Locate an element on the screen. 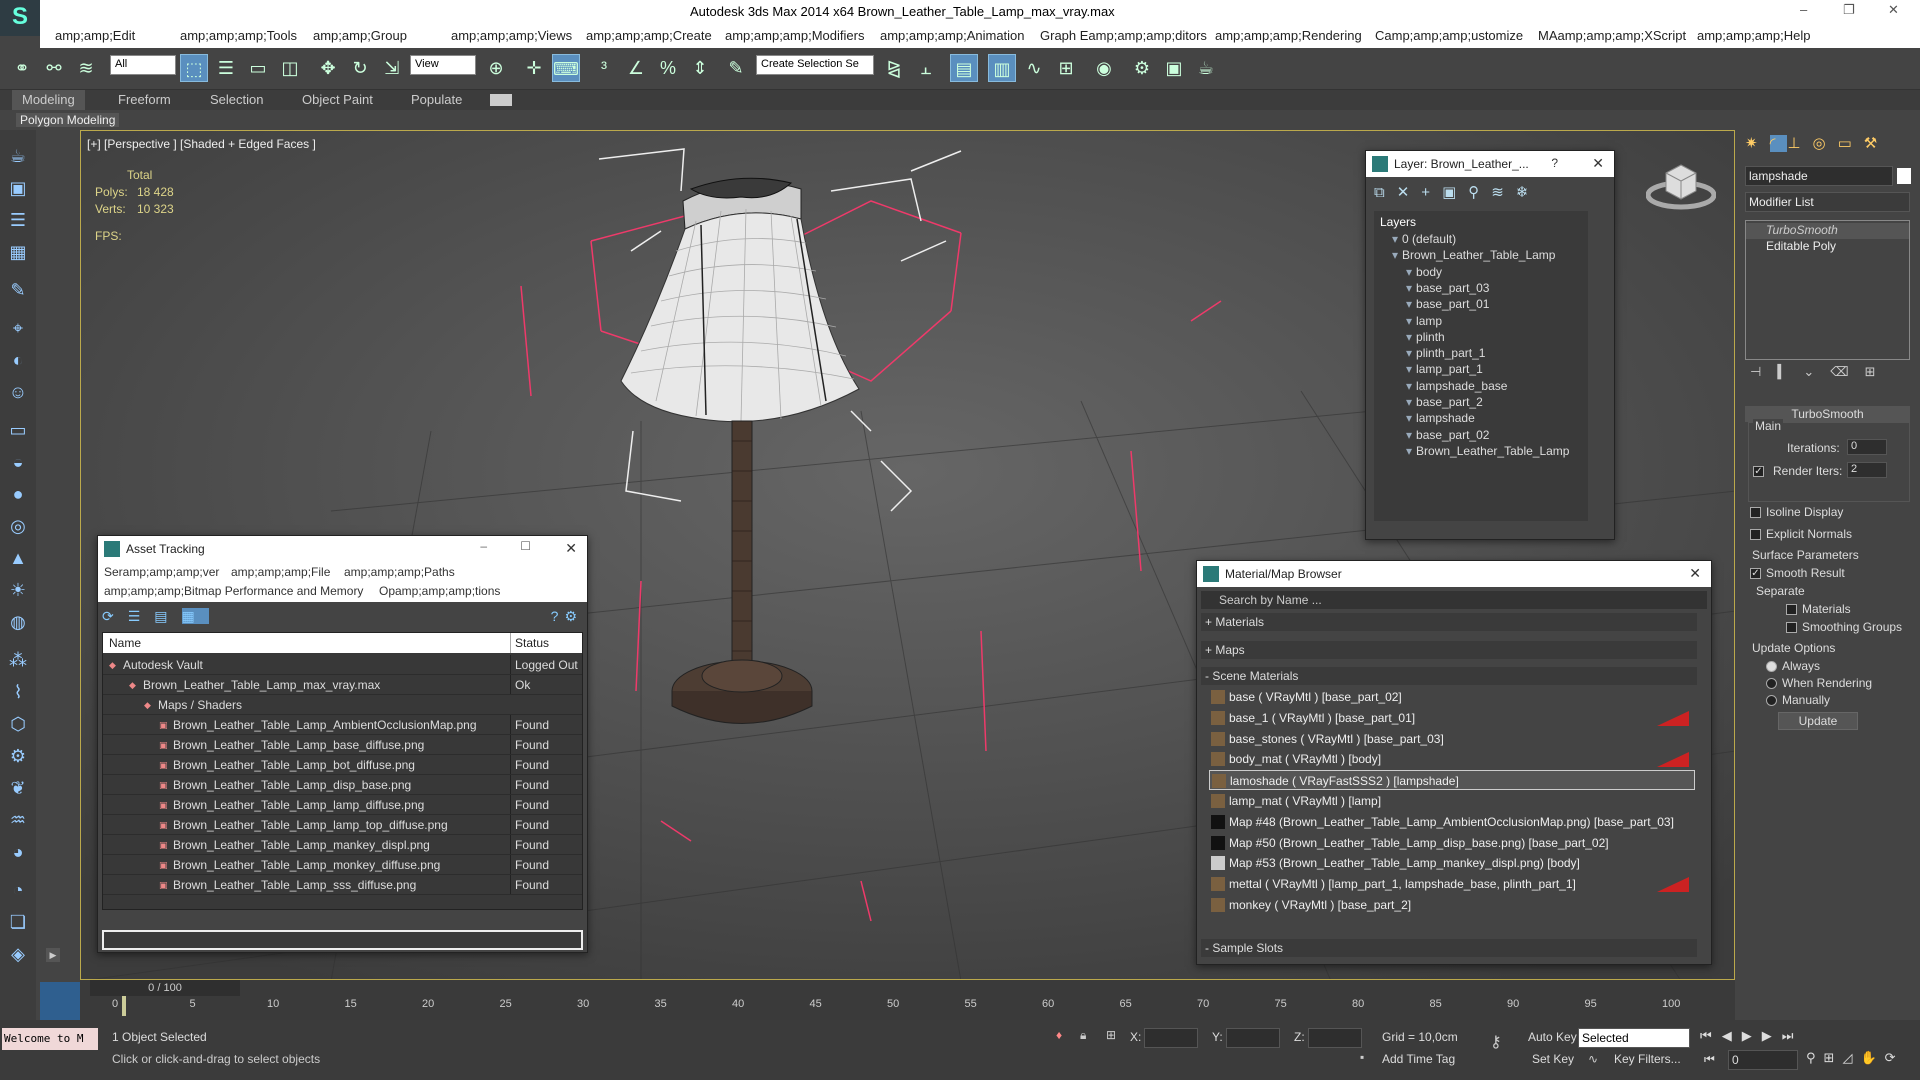 The width and height of the screenshot is (1920, 1080). browser-titlebar: Material/Map Browser ✕ is located at coordinates (1454, 574).